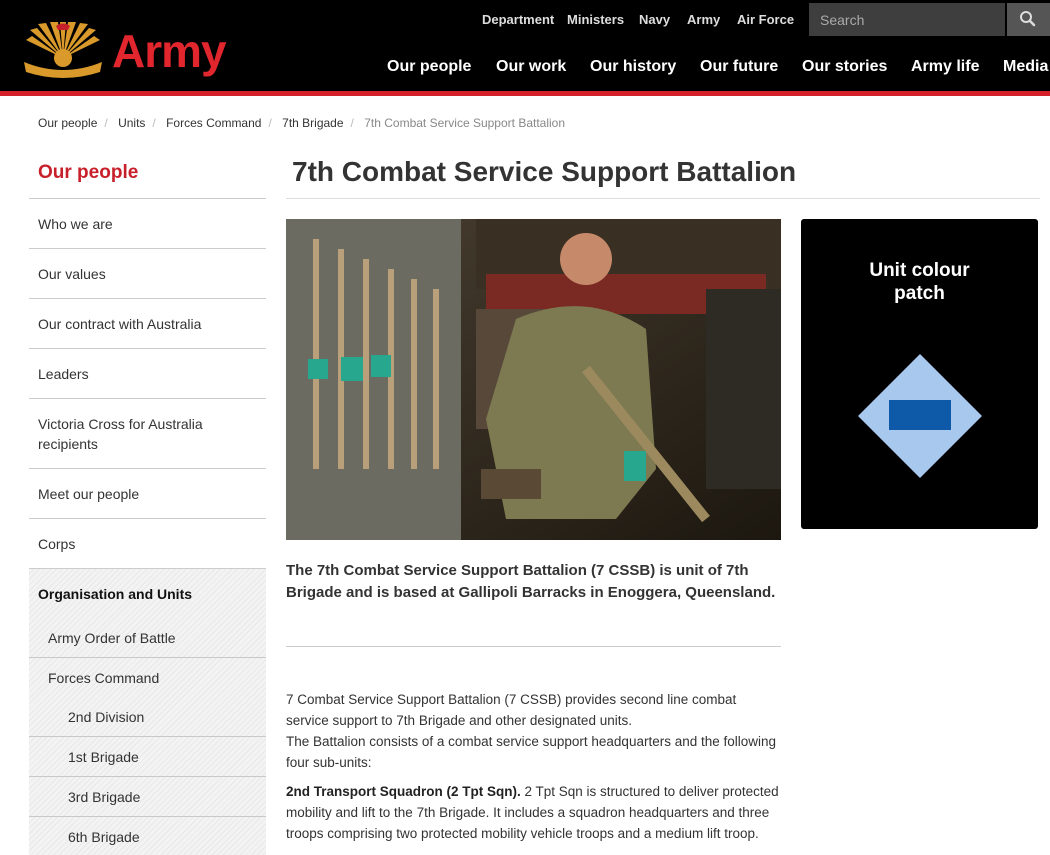 This screenshot has height=855, width=1050. What do you see at coordinates (844, 67) in the screenshot?
I see `nav-our-stories: Our stories` at bounding box center [844, 67].